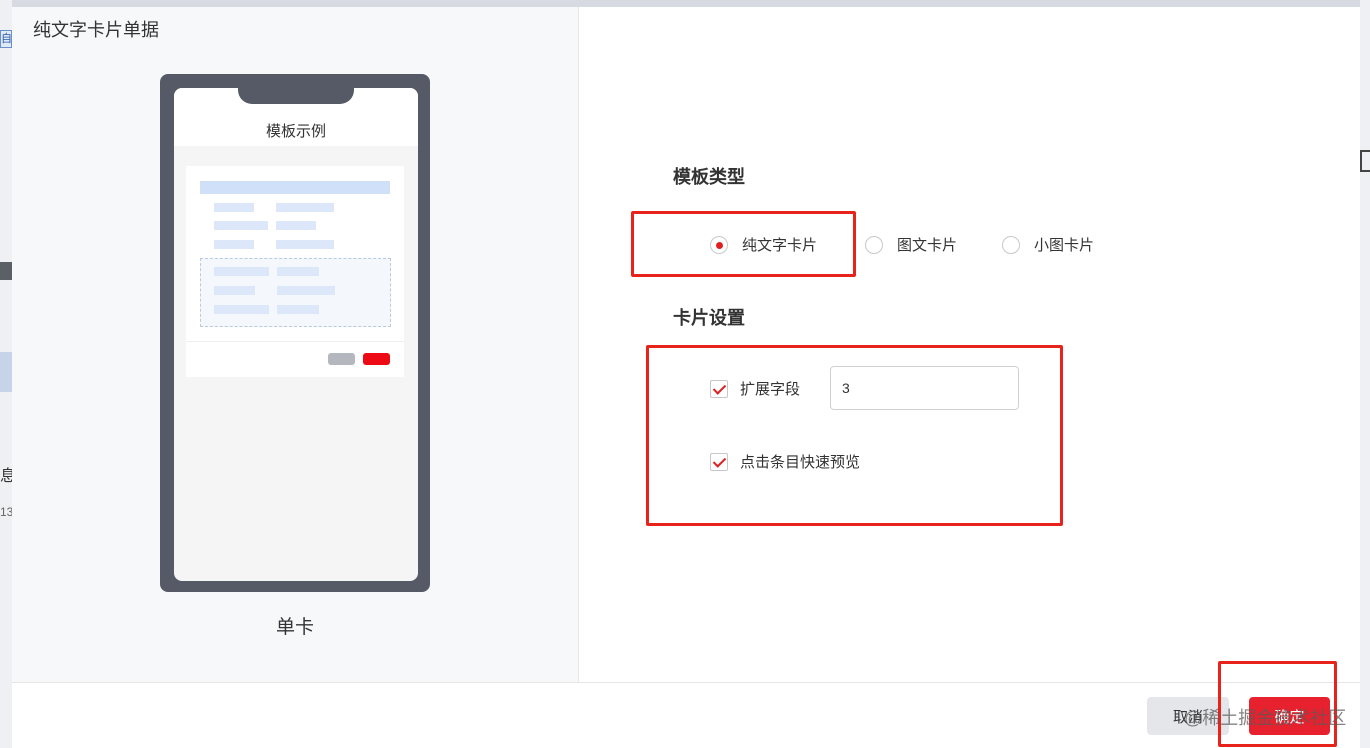 The image size is (1370, 748). What do you see at coordinates (295, 187) in the screenshot?
I see `skeleton-header-bar` at bounding box center [295, 187].